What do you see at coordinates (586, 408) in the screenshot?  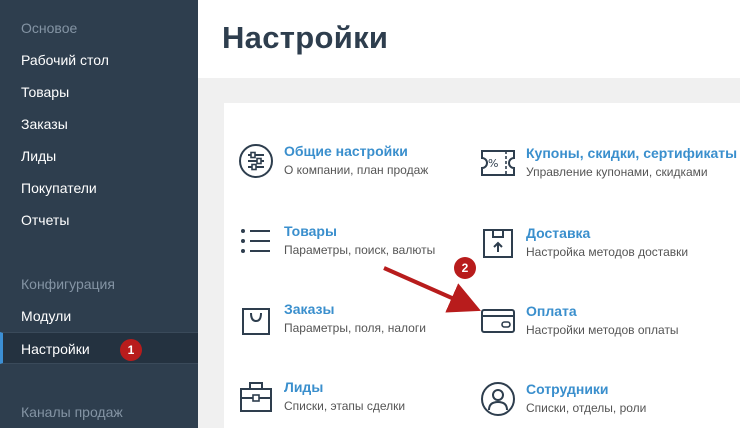 I see `setting-employees-desc: Списки, отделы, роли` at bounding box center [586, 408].